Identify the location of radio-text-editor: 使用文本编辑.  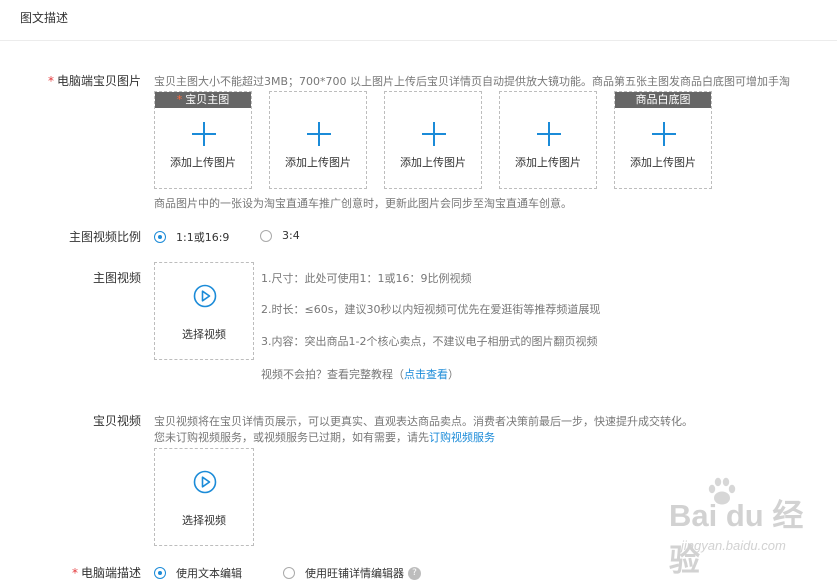
(198, 573).